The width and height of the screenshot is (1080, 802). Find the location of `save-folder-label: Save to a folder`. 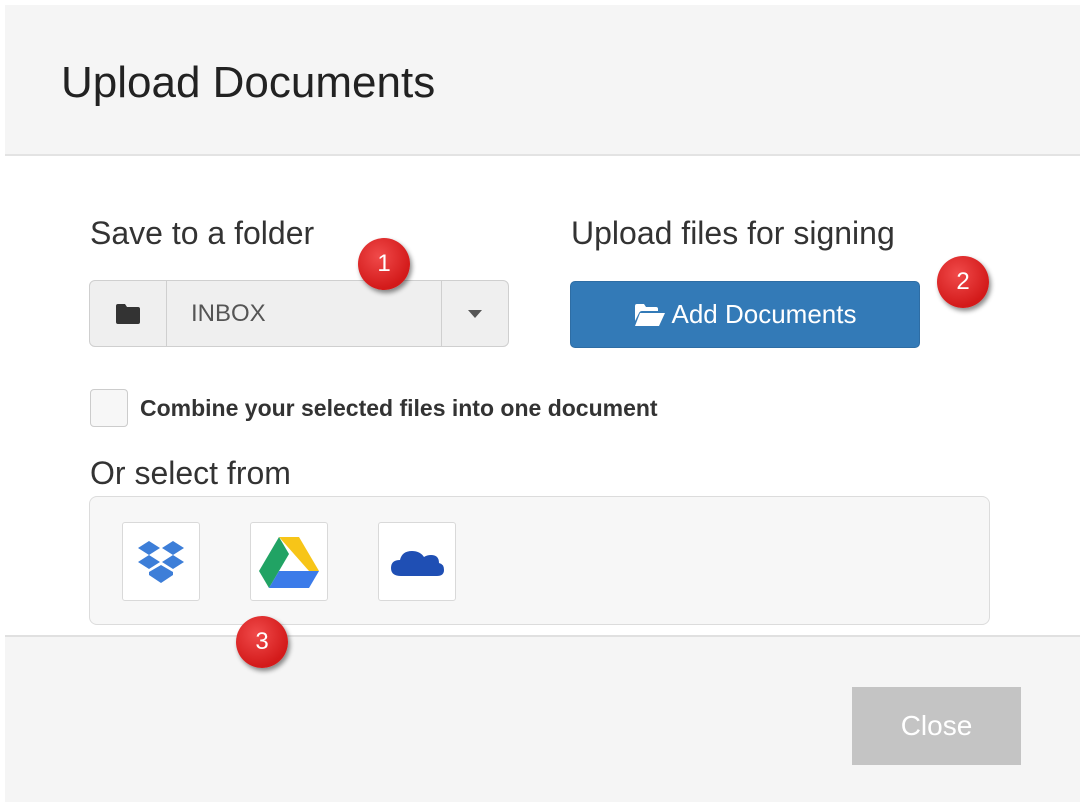

save-folder-label: Save to a folder is located at coordinates (202, 233).